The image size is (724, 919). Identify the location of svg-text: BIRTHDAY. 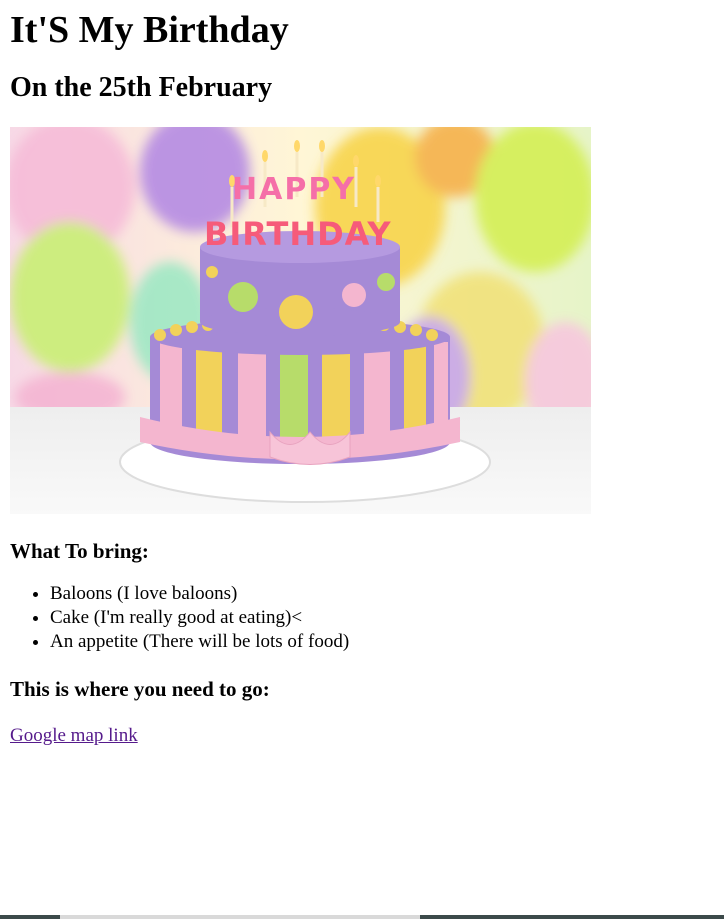
(298, 234).